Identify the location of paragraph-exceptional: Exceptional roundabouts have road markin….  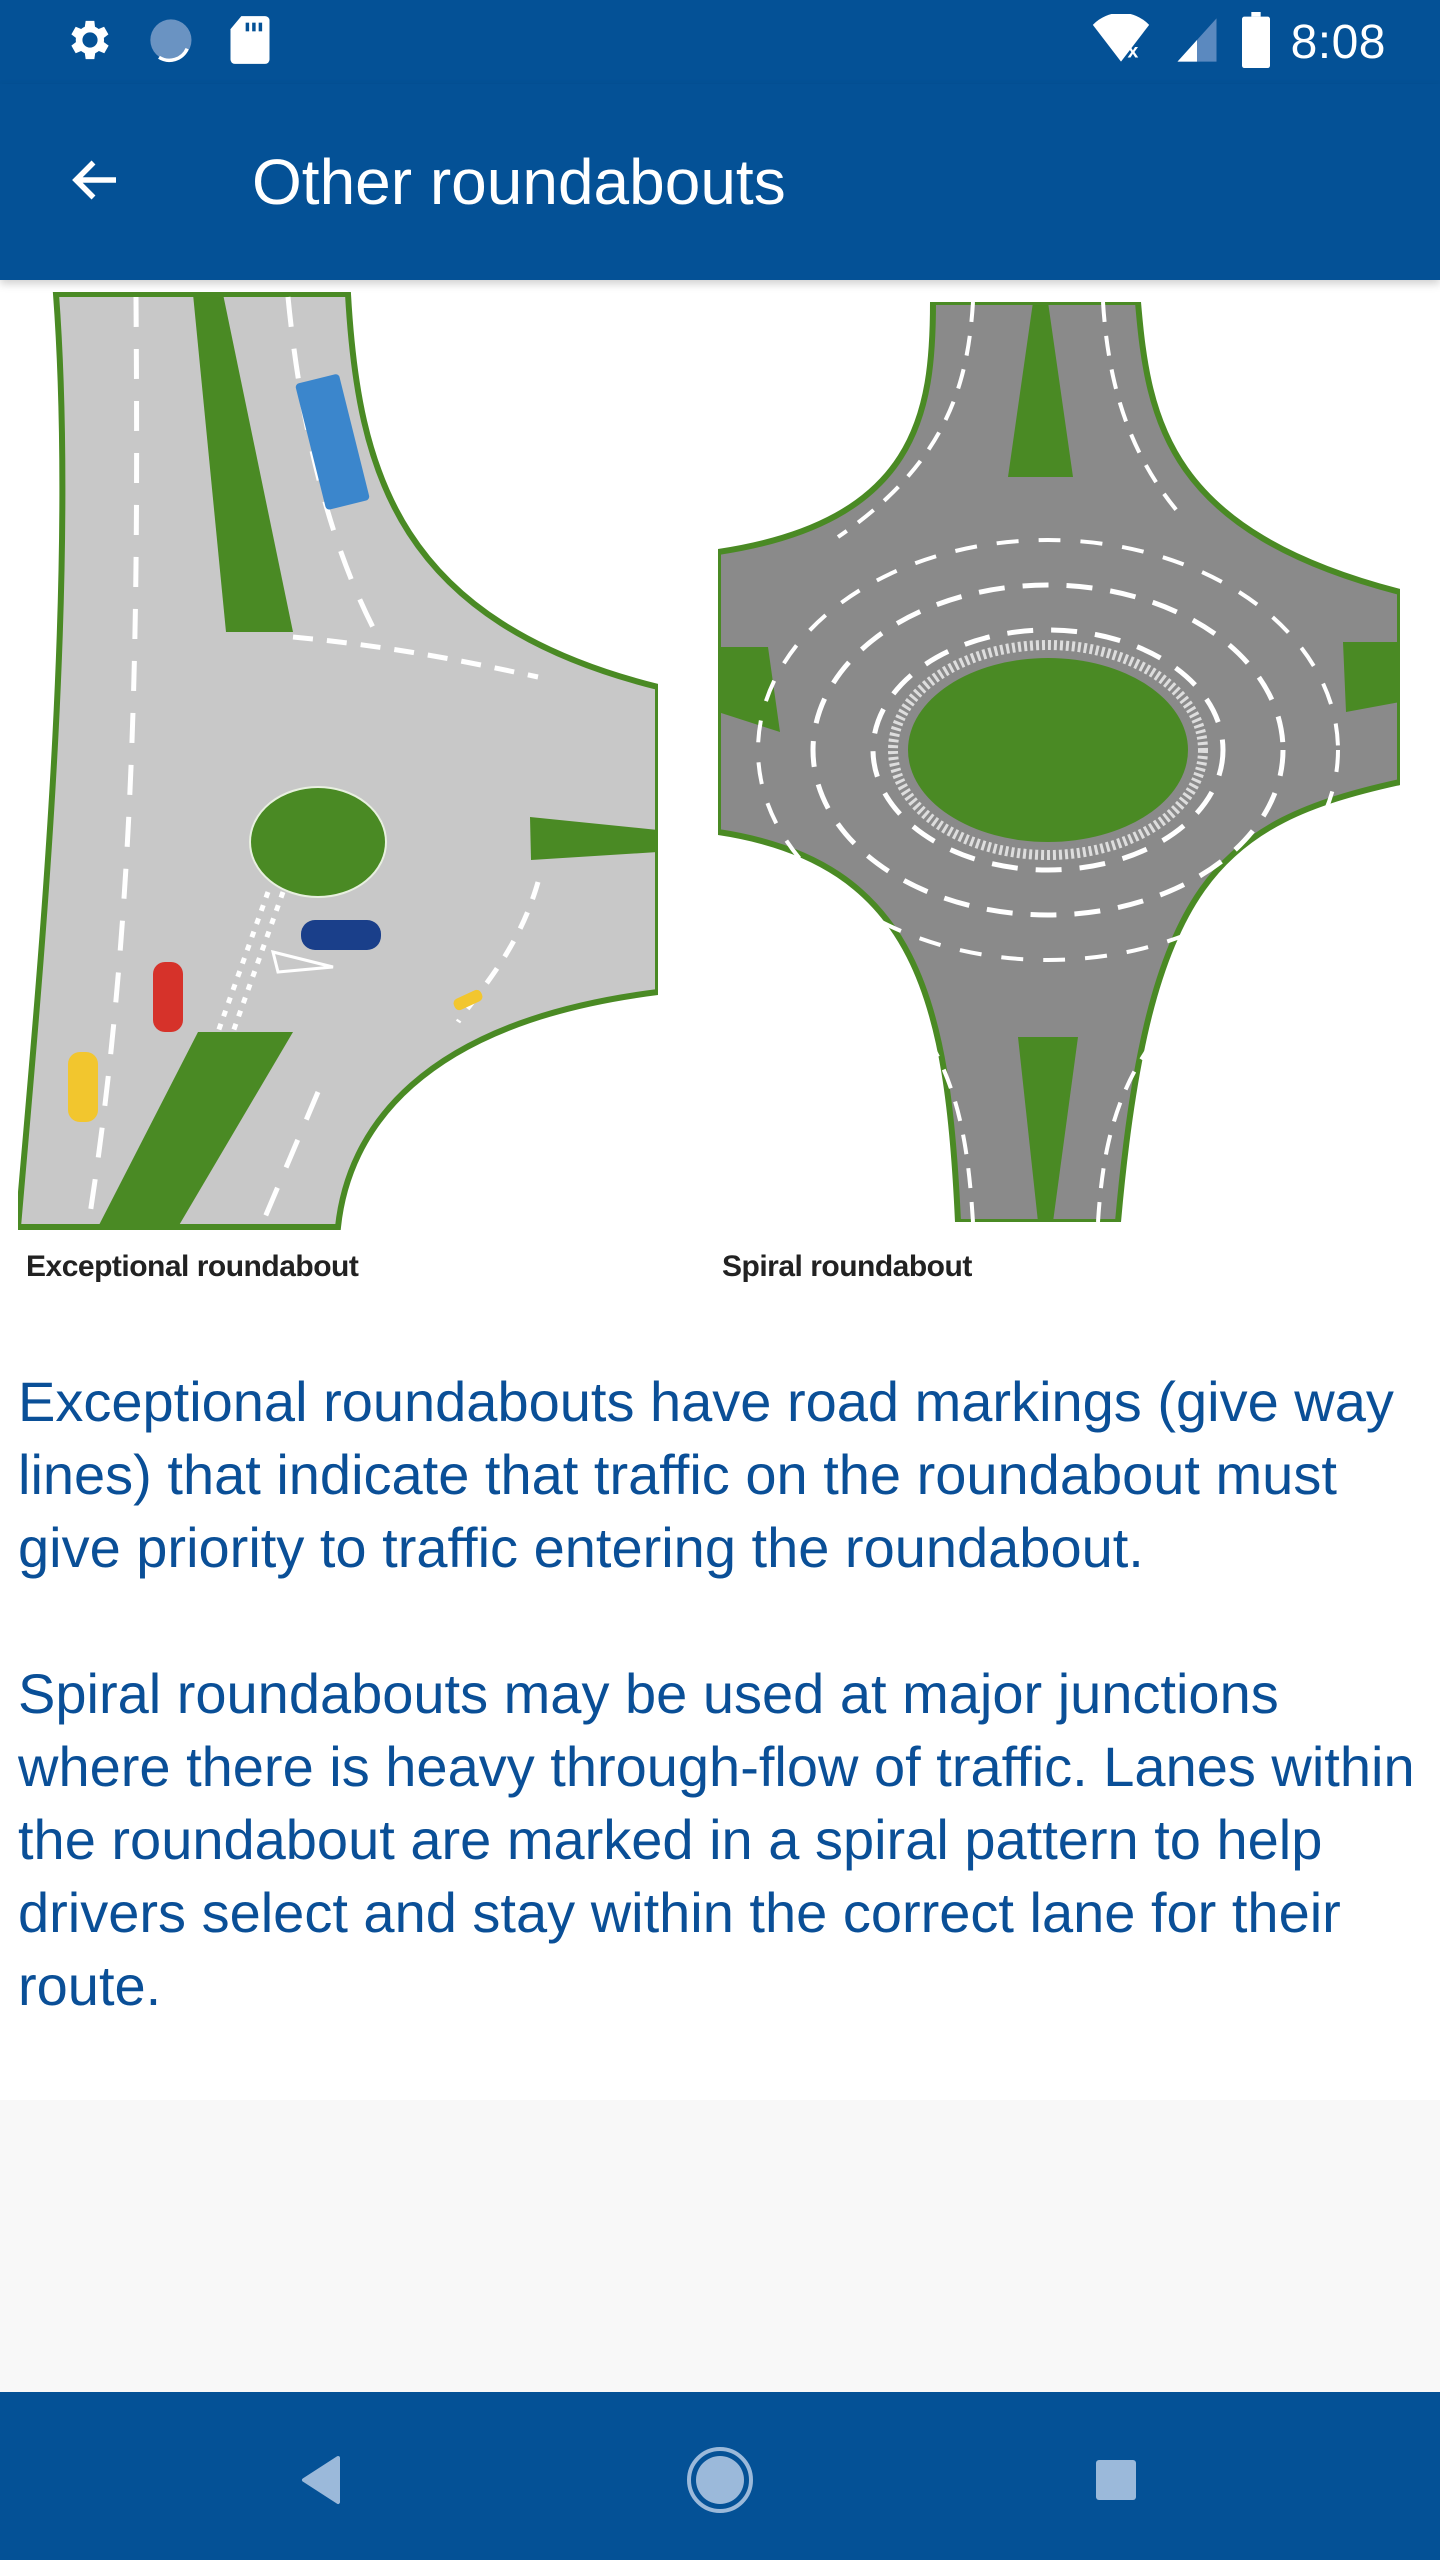
(706, 1474).